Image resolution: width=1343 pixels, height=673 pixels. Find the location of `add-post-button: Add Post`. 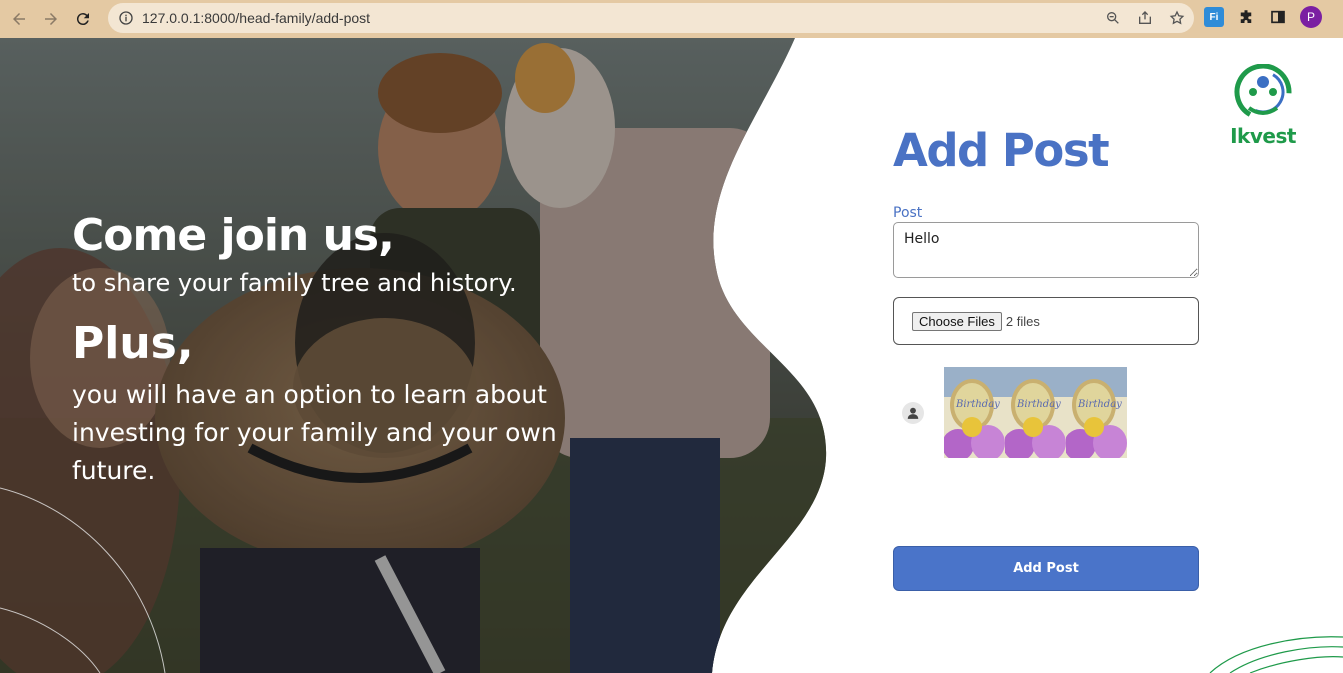

add-post-button: Add Post is located at coordinates (1046, 568).